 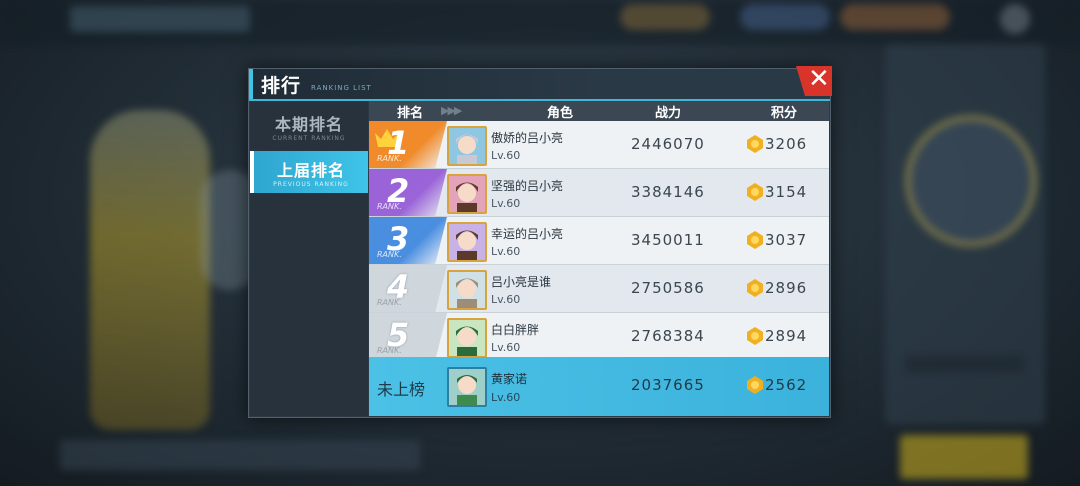 I want to click on modal-title: 排行, so click(x=281, y=86).